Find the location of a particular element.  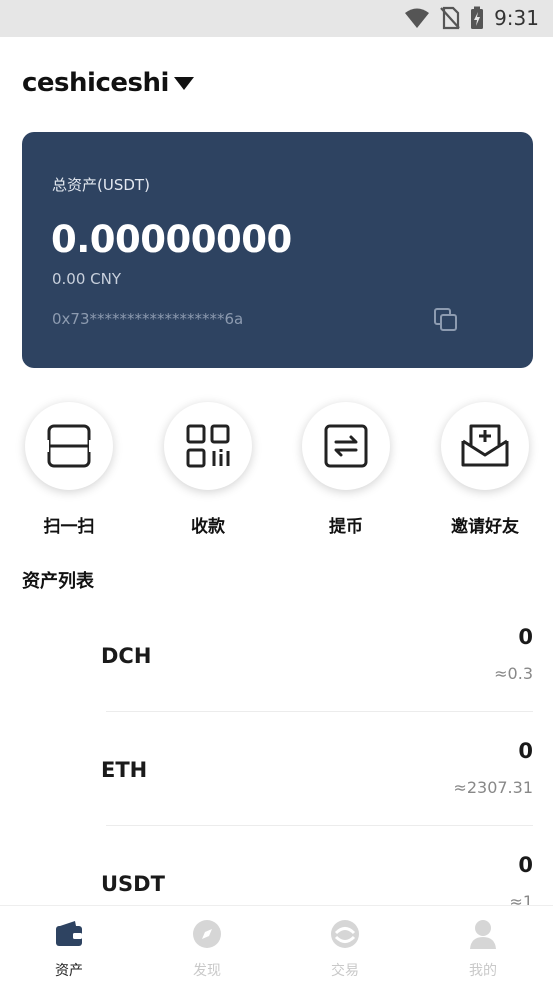

tab-mine: 我的 is located at coordinates (483, 949).